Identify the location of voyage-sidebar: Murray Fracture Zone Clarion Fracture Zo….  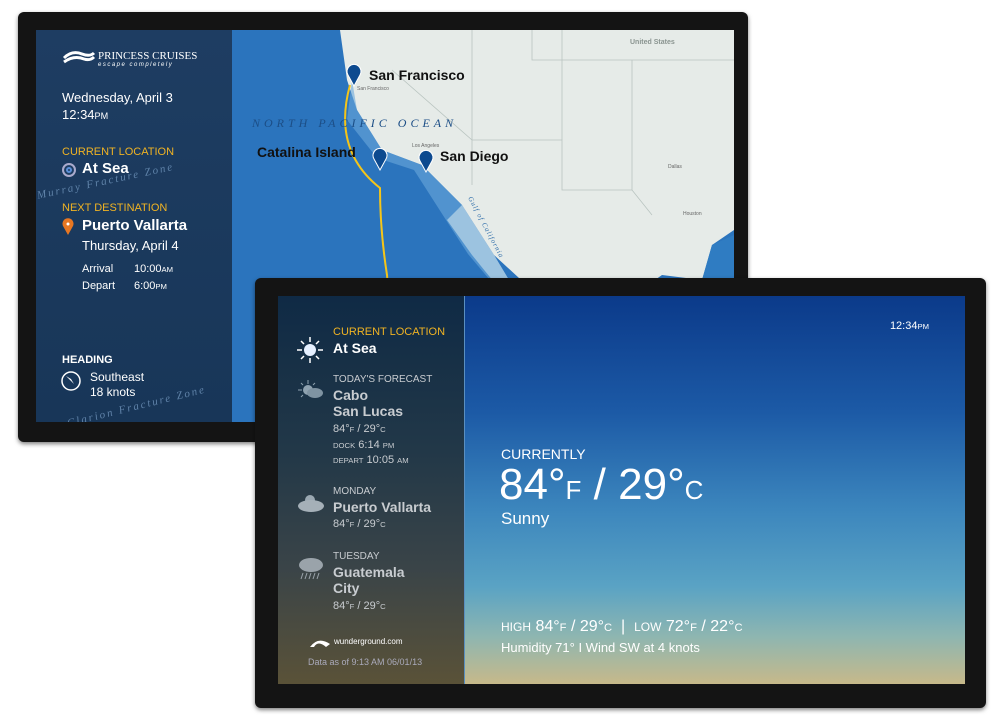
(134, 226).